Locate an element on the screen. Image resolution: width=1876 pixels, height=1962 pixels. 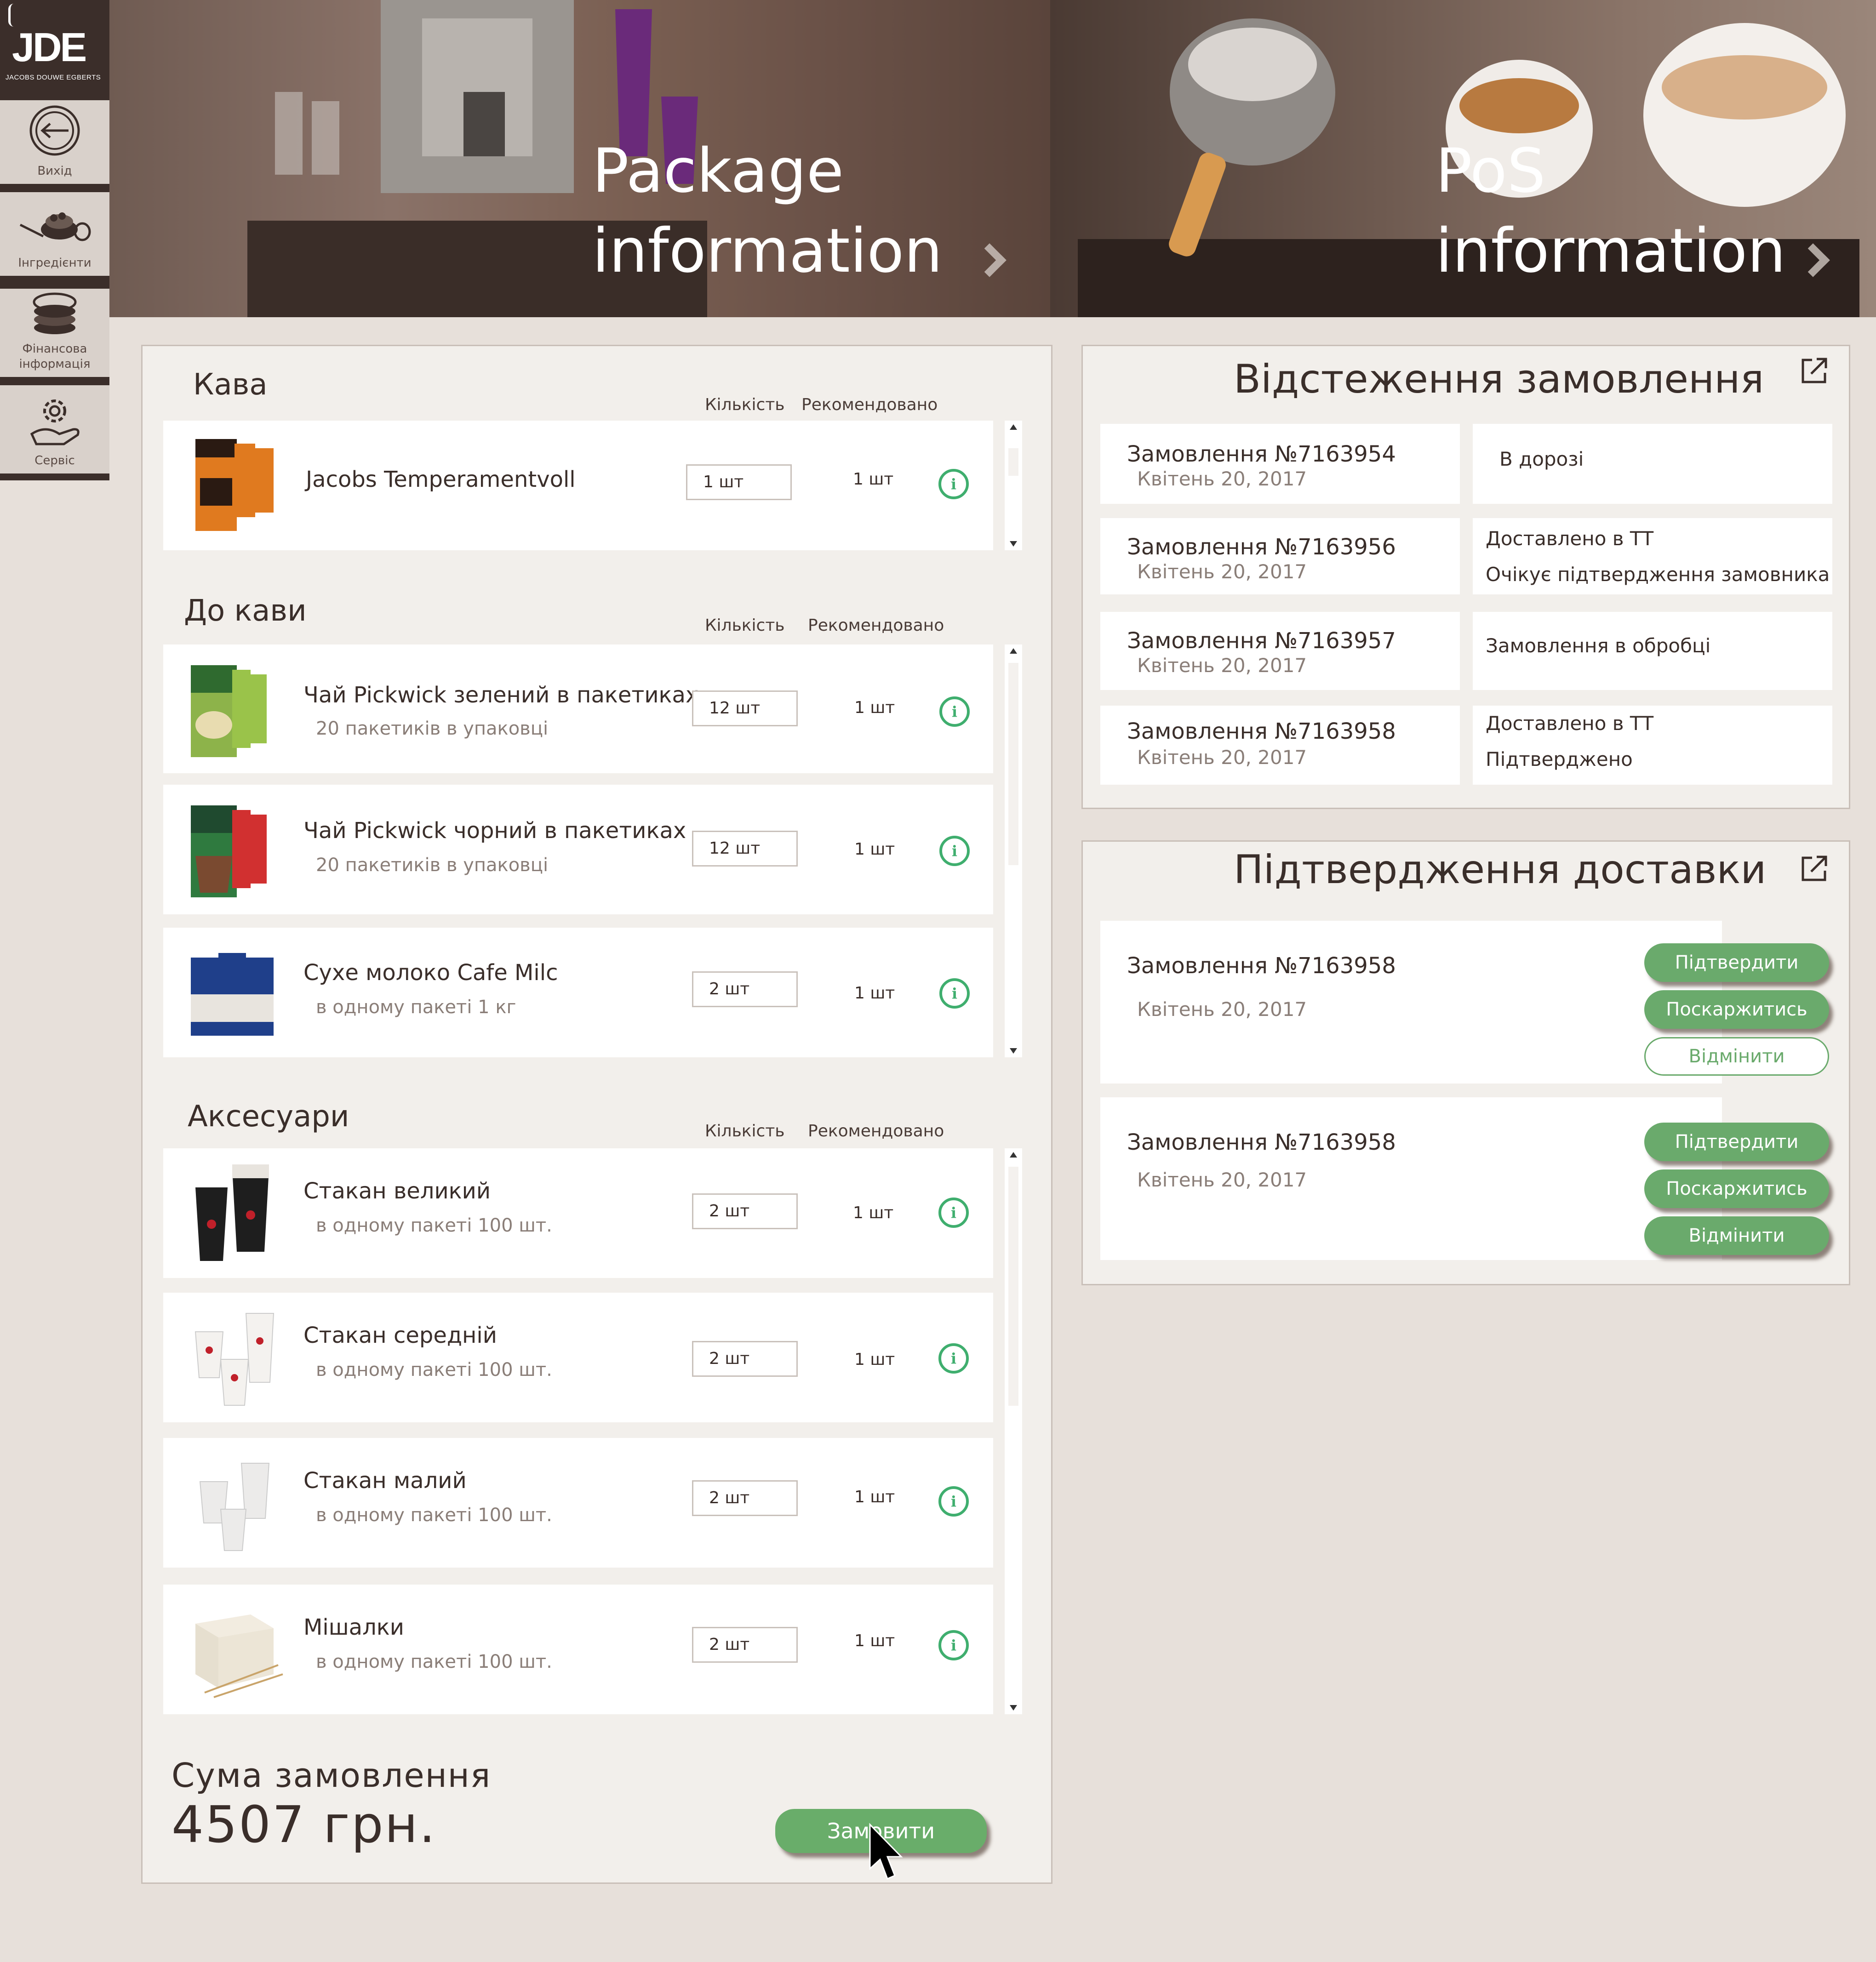
logo-drip-icon is located at coordinates (11, 15).